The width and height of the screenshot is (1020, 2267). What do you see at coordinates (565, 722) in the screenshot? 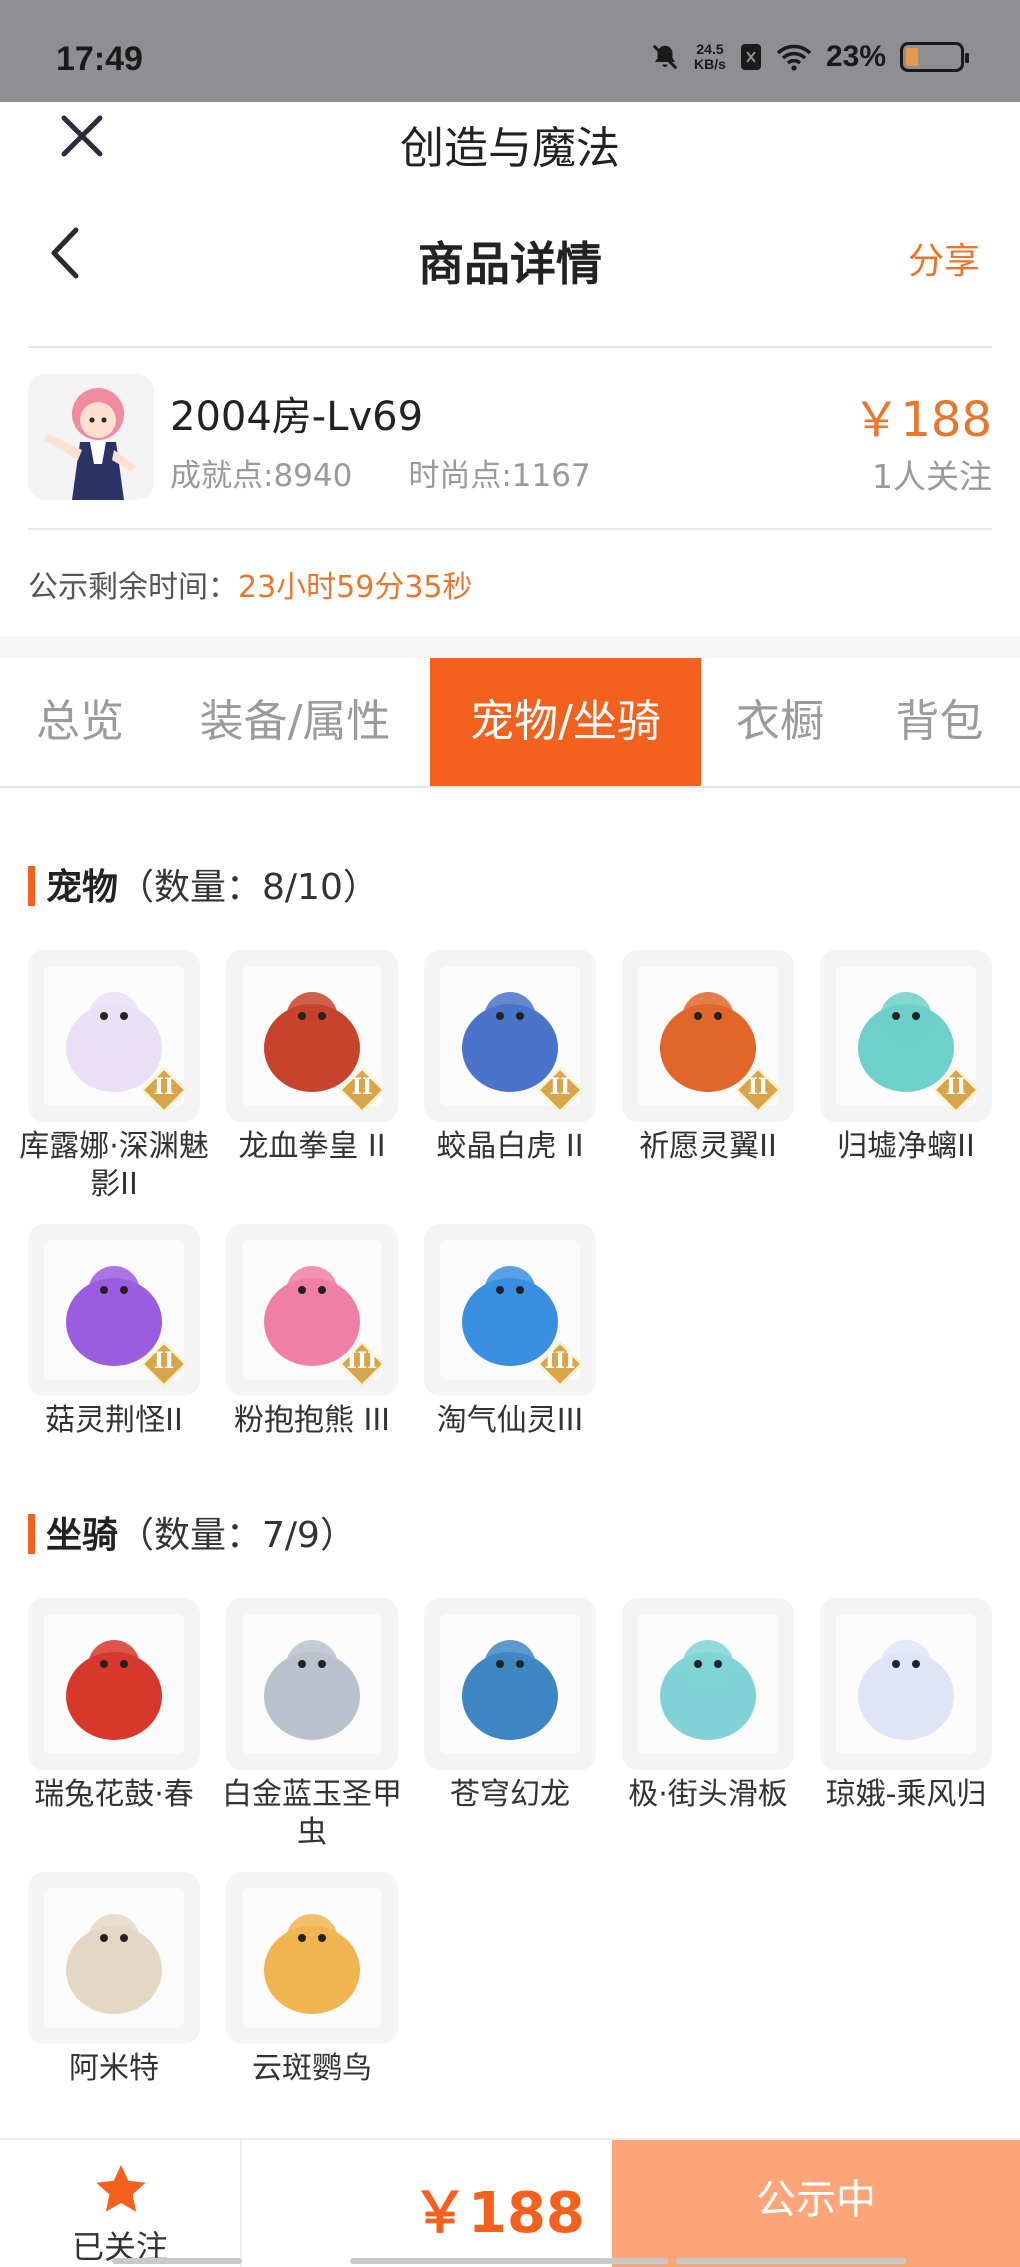
I see `tab-pets-mounts: 宠物/坐骑` at bounding box center [565, 722].